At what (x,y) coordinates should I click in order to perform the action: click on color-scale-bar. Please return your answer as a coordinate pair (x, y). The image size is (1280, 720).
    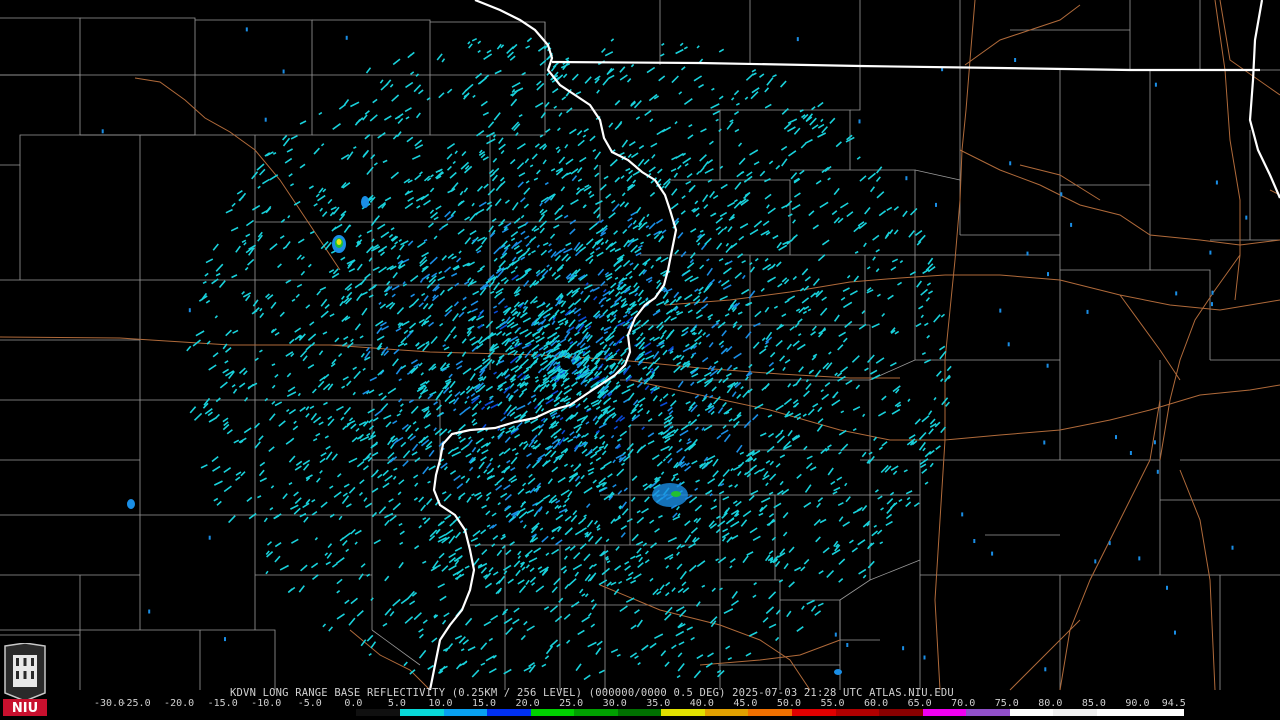
    Looking at the image, I should click on (640, 712).